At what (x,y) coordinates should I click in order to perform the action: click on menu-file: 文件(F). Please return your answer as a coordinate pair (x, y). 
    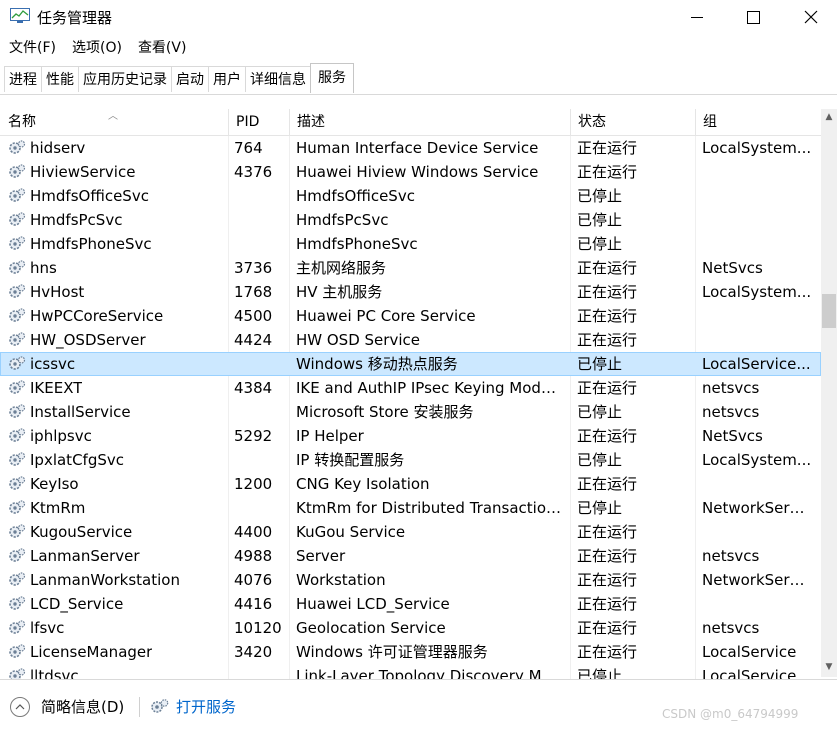
    Looking at the image, I should click on (31, 49).